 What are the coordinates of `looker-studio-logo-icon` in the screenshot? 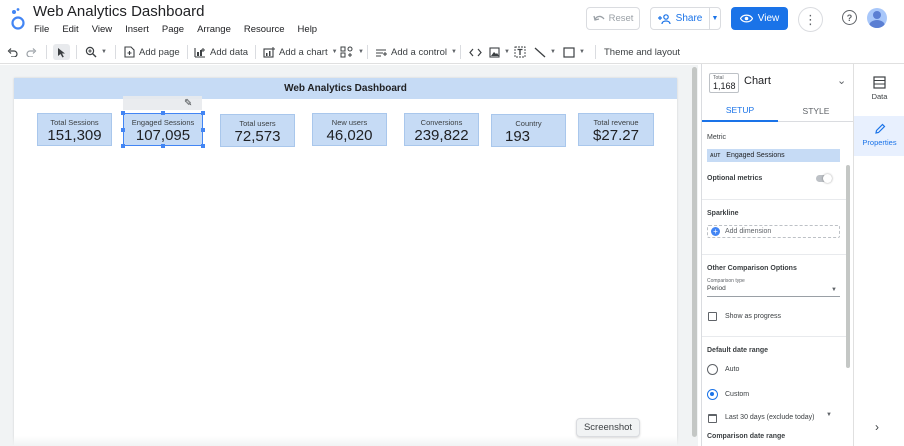 It's located at (18, 19).